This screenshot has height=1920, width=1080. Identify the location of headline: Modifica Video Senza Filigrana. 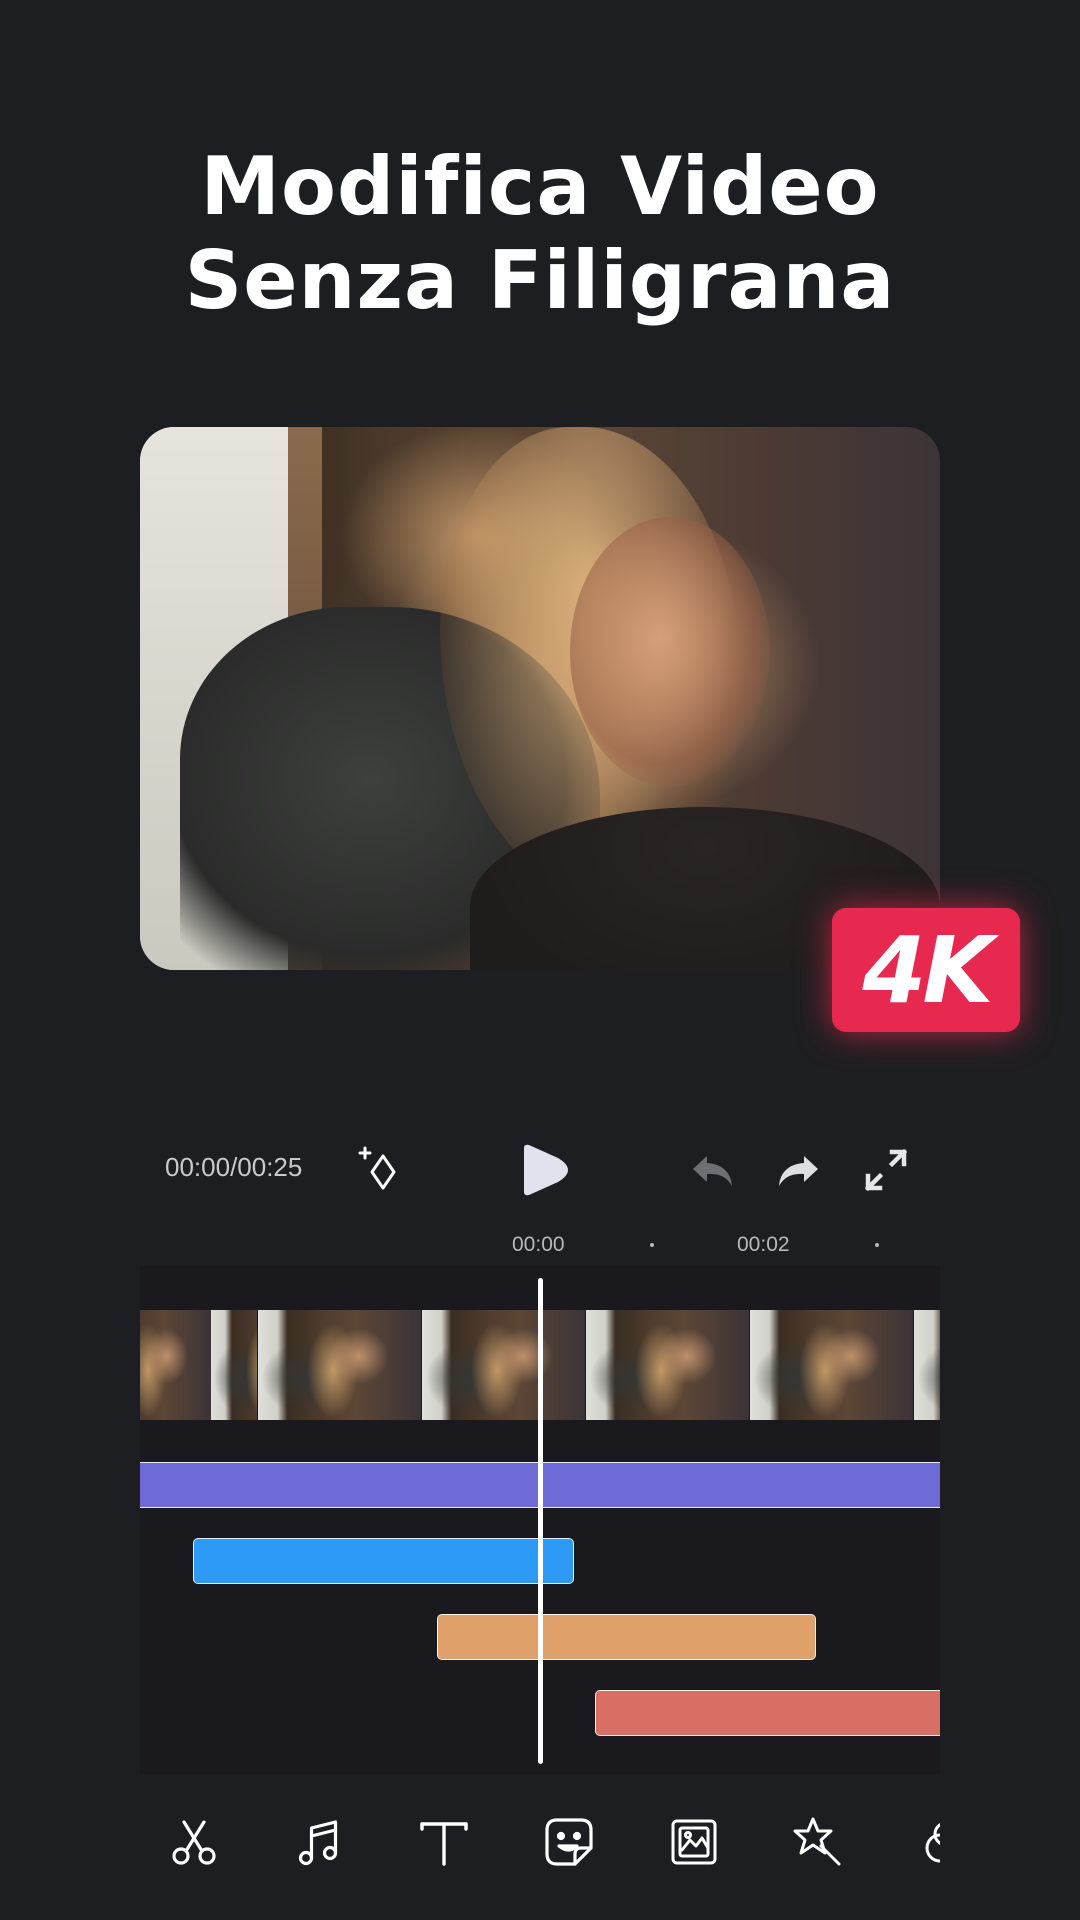
(540, 234).